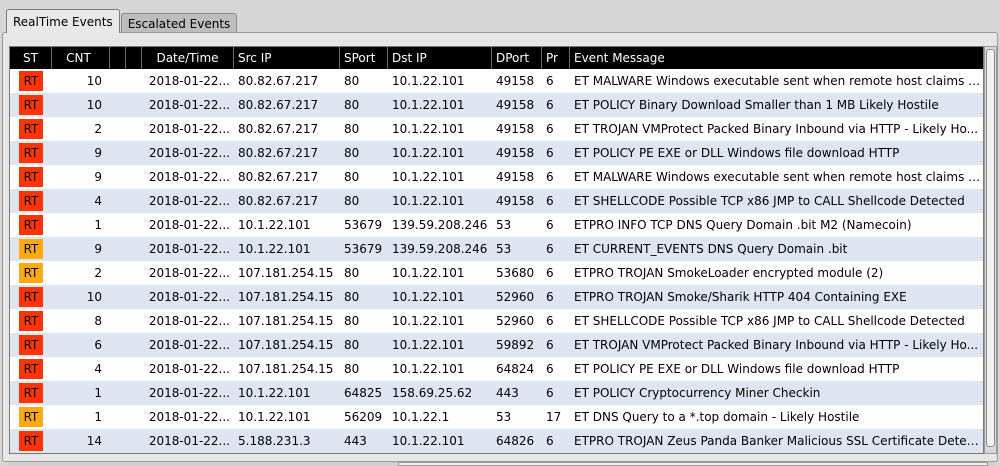 This screenshot has width=1000, height=466. I want to click on column-header-sport: SPort, so click(364, 58).